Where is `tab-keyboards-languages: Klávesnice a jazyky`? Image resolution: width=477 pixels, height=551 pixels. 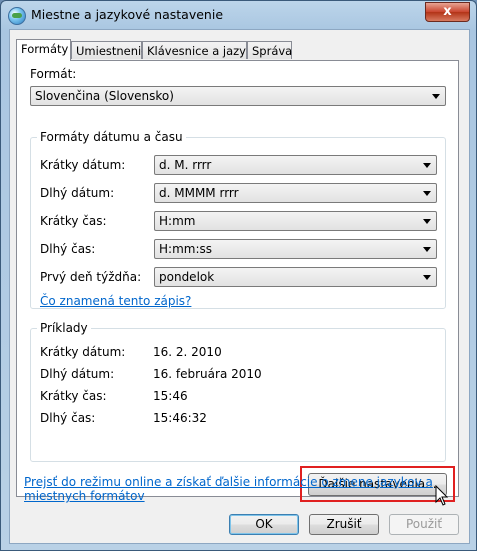
tab-keyboards-languages: Klávesnice a jazyky is located at coordinates (200, 50).